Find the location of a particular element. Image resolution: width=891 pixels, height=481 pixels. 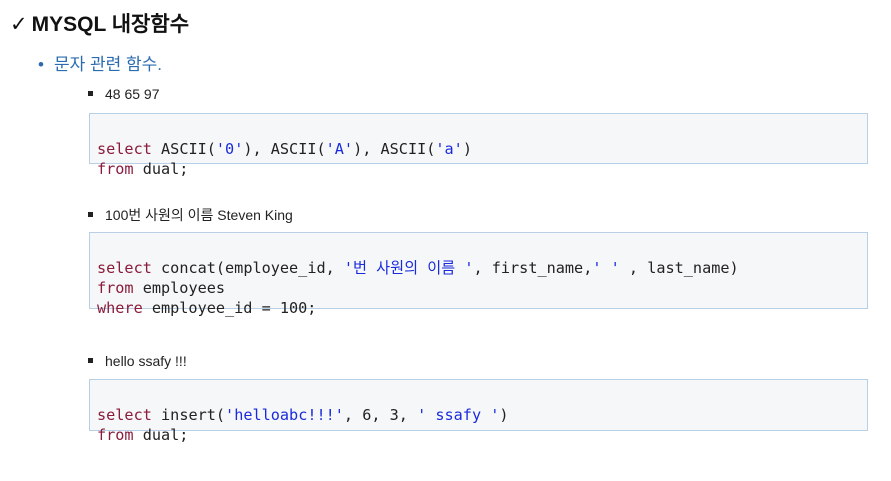

sql-string: ' ssafy ' is located at coordinates (458, 415).